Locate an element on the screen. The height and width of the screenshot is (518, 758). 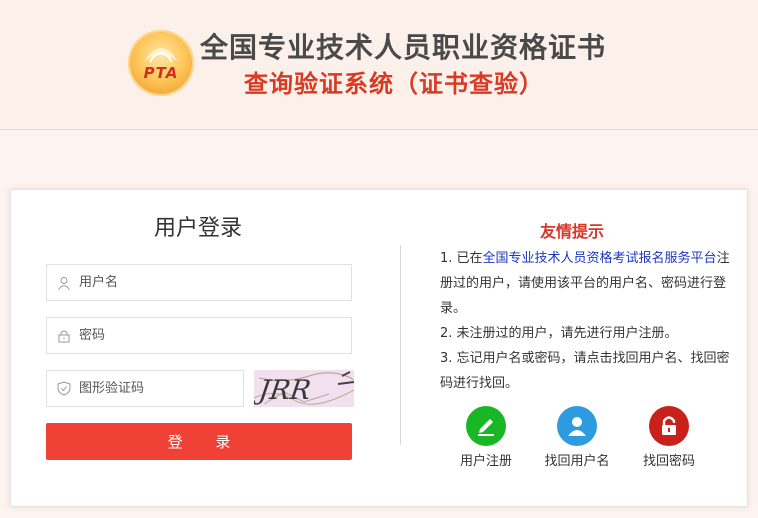
vertical-divider is located at coordinates (400, 345).